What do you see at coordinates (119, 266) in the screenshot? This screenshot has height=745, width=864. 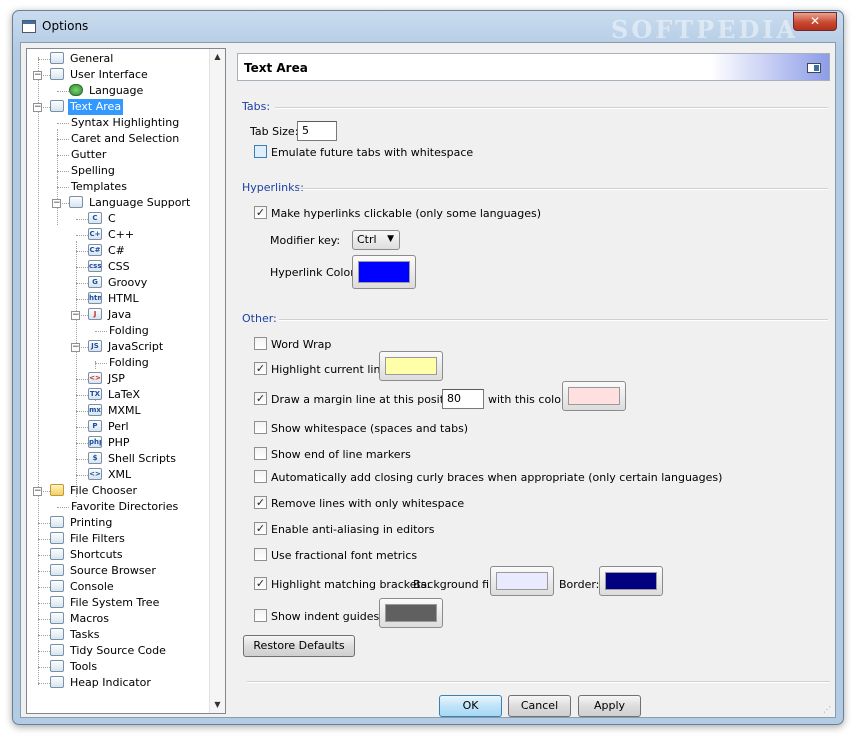 I see `tree-item-label: CSS` at bounding box center [119, 266].